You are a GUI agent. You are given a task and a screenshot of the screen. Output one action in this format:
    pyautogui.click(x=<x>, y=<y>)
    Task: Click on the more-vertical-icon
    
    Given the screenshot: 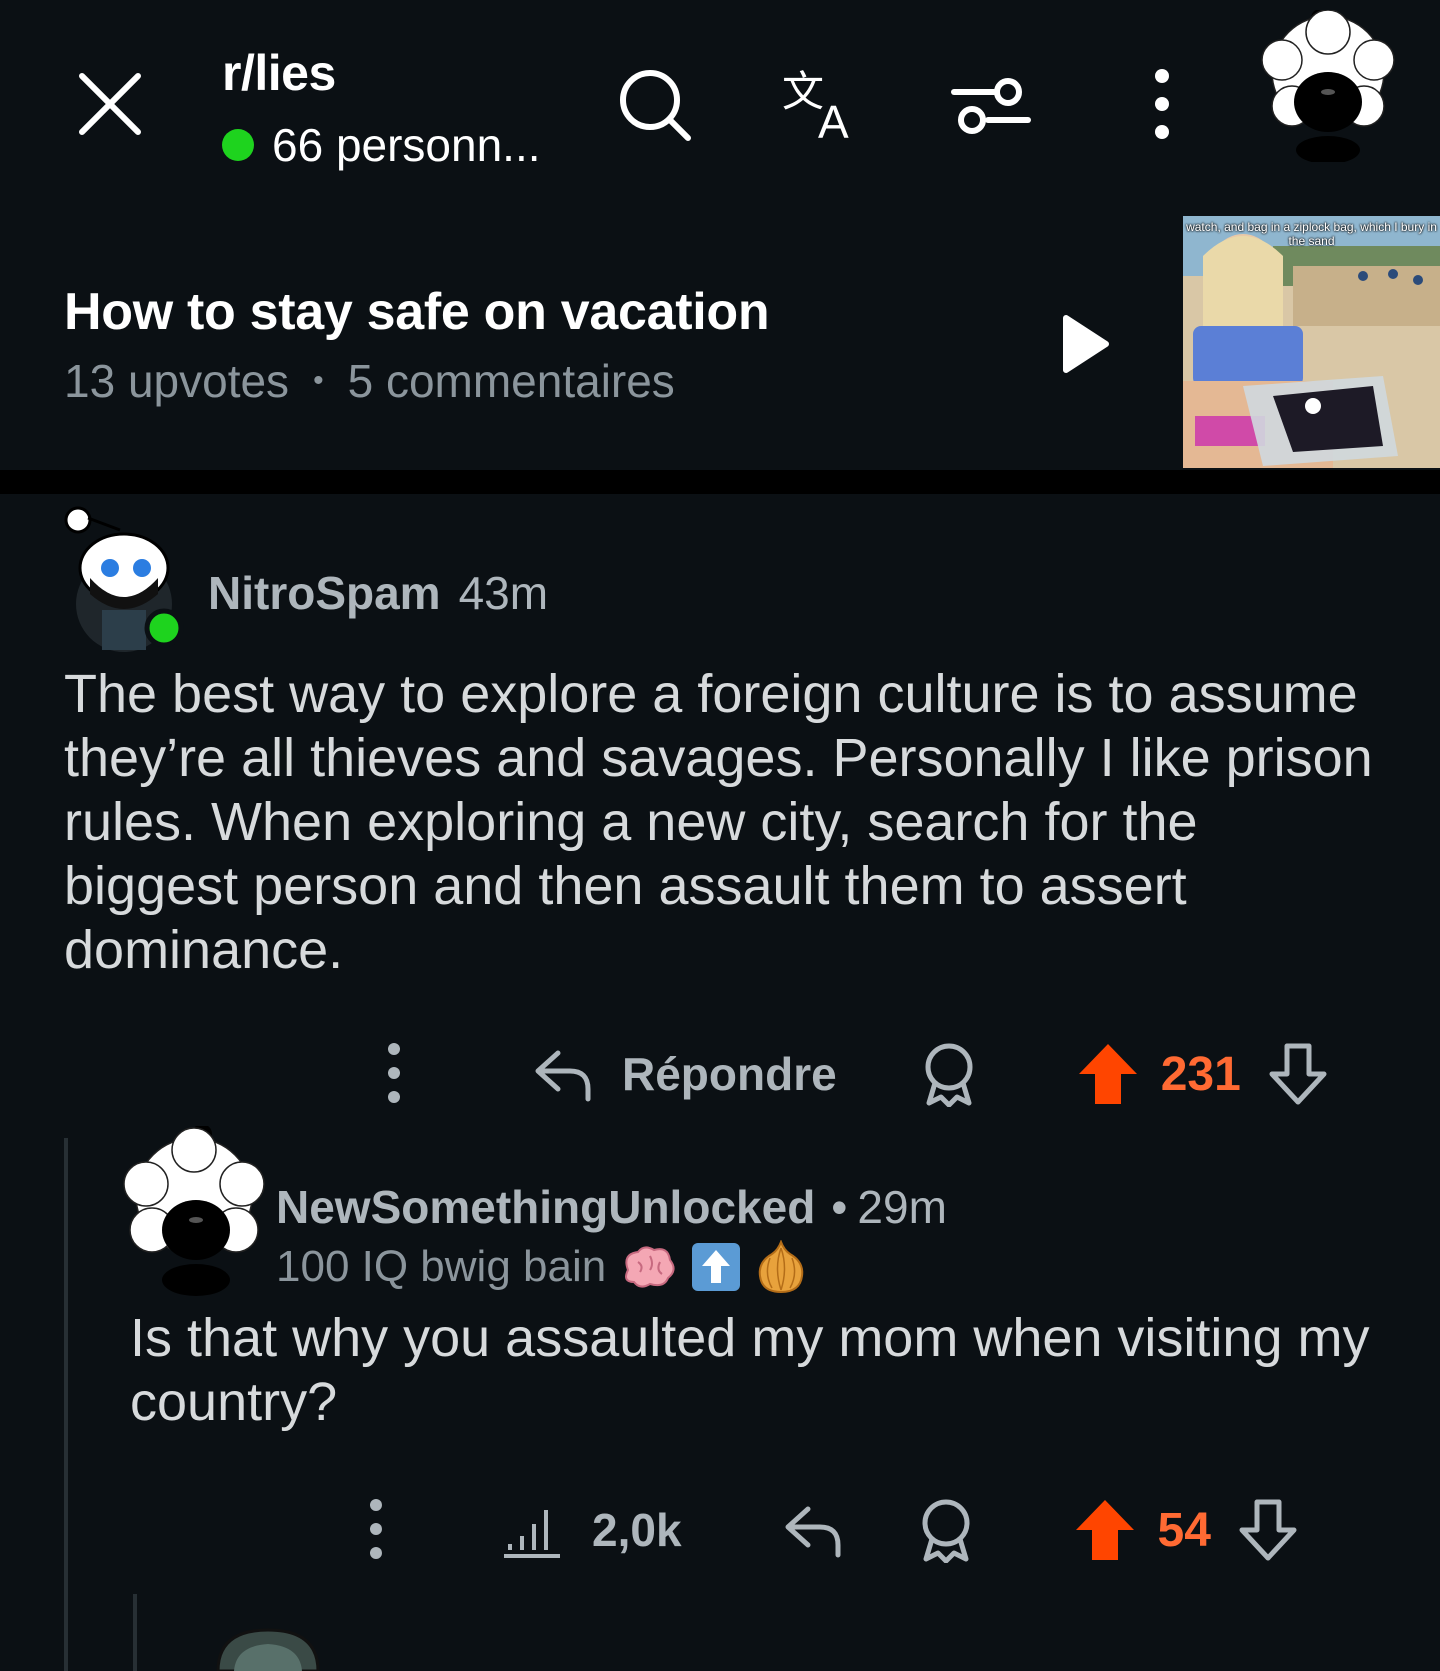 What is the action you would take?
    pyautogui.click(x=1162, y=104)
    